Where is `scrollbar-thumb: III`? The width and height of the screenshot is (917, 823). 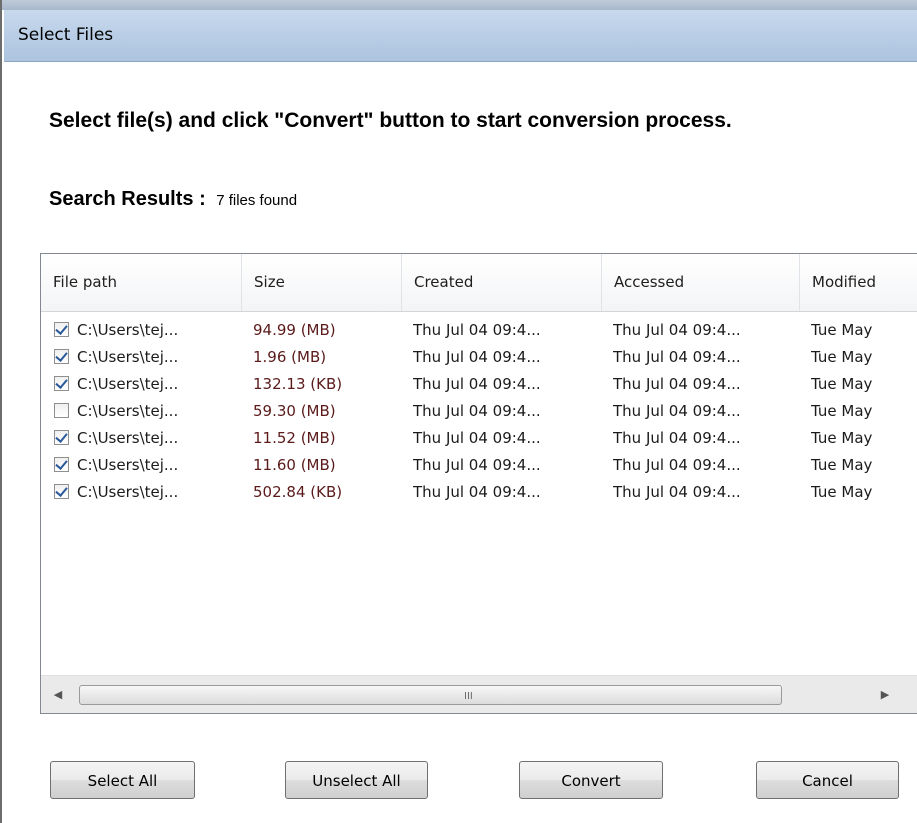 scrollbar-thumb: III is located at coordinates (430, 695).